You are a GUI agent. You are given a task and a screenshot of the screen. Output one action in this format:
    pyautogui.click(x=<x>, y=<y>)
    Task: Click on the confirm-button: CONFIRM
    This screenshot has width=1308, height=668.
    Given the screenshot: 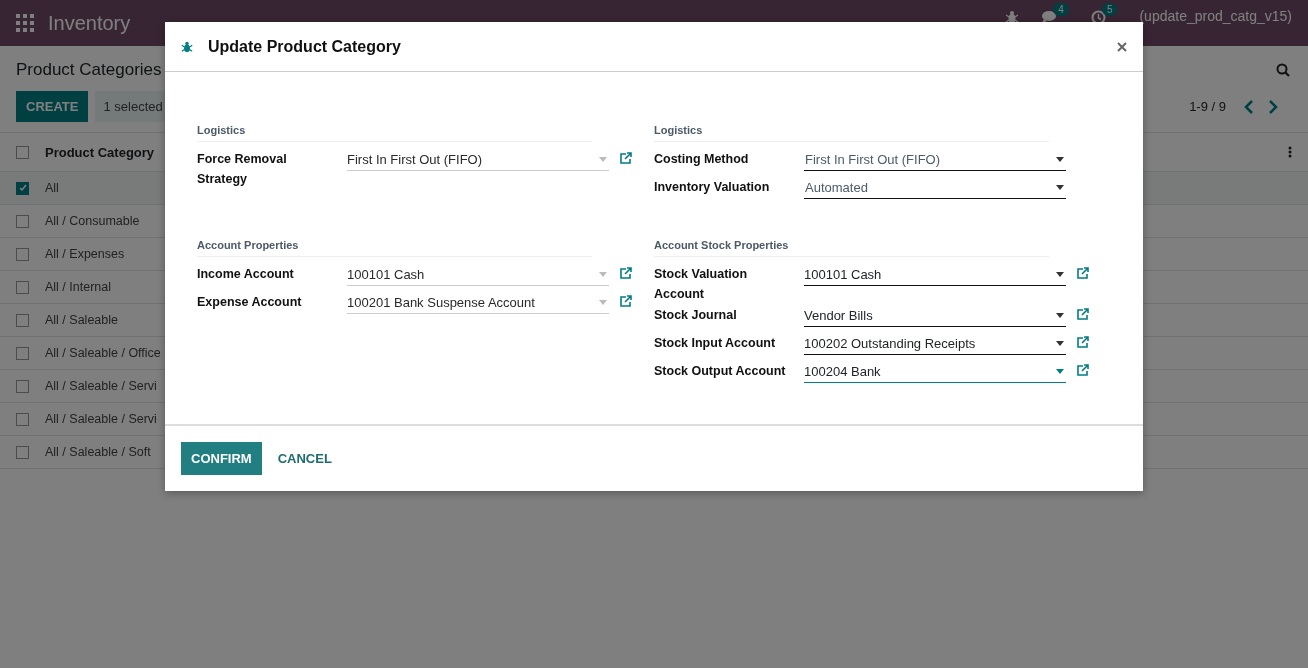 What is the action you would take?
    pyautogui.click(x=221, y=458)
    